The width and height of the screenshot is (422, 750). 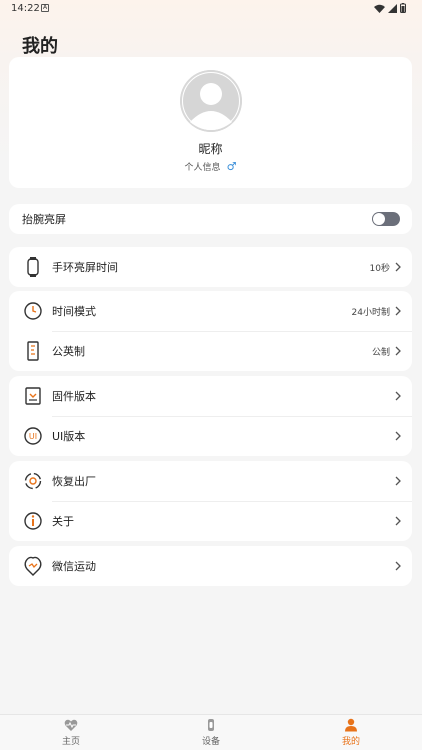 What do you see at coordinates (63, 521) in the screenshot?
I see `about-label: 关于` at bounding box center [63, 521].